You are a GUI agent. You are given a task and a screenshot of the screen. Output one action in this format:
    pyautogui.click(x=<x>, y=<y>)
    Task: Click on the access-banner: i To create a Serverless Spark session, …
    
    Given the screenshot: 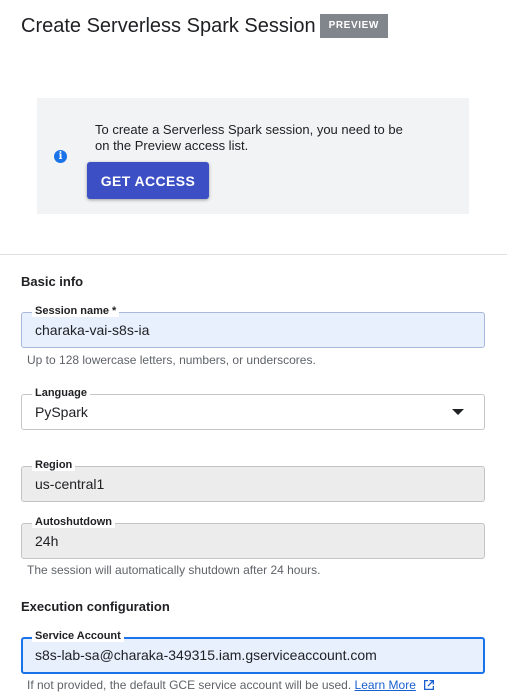 What is the action you would take?
    pyautogui.click(x=253, y=156)
    